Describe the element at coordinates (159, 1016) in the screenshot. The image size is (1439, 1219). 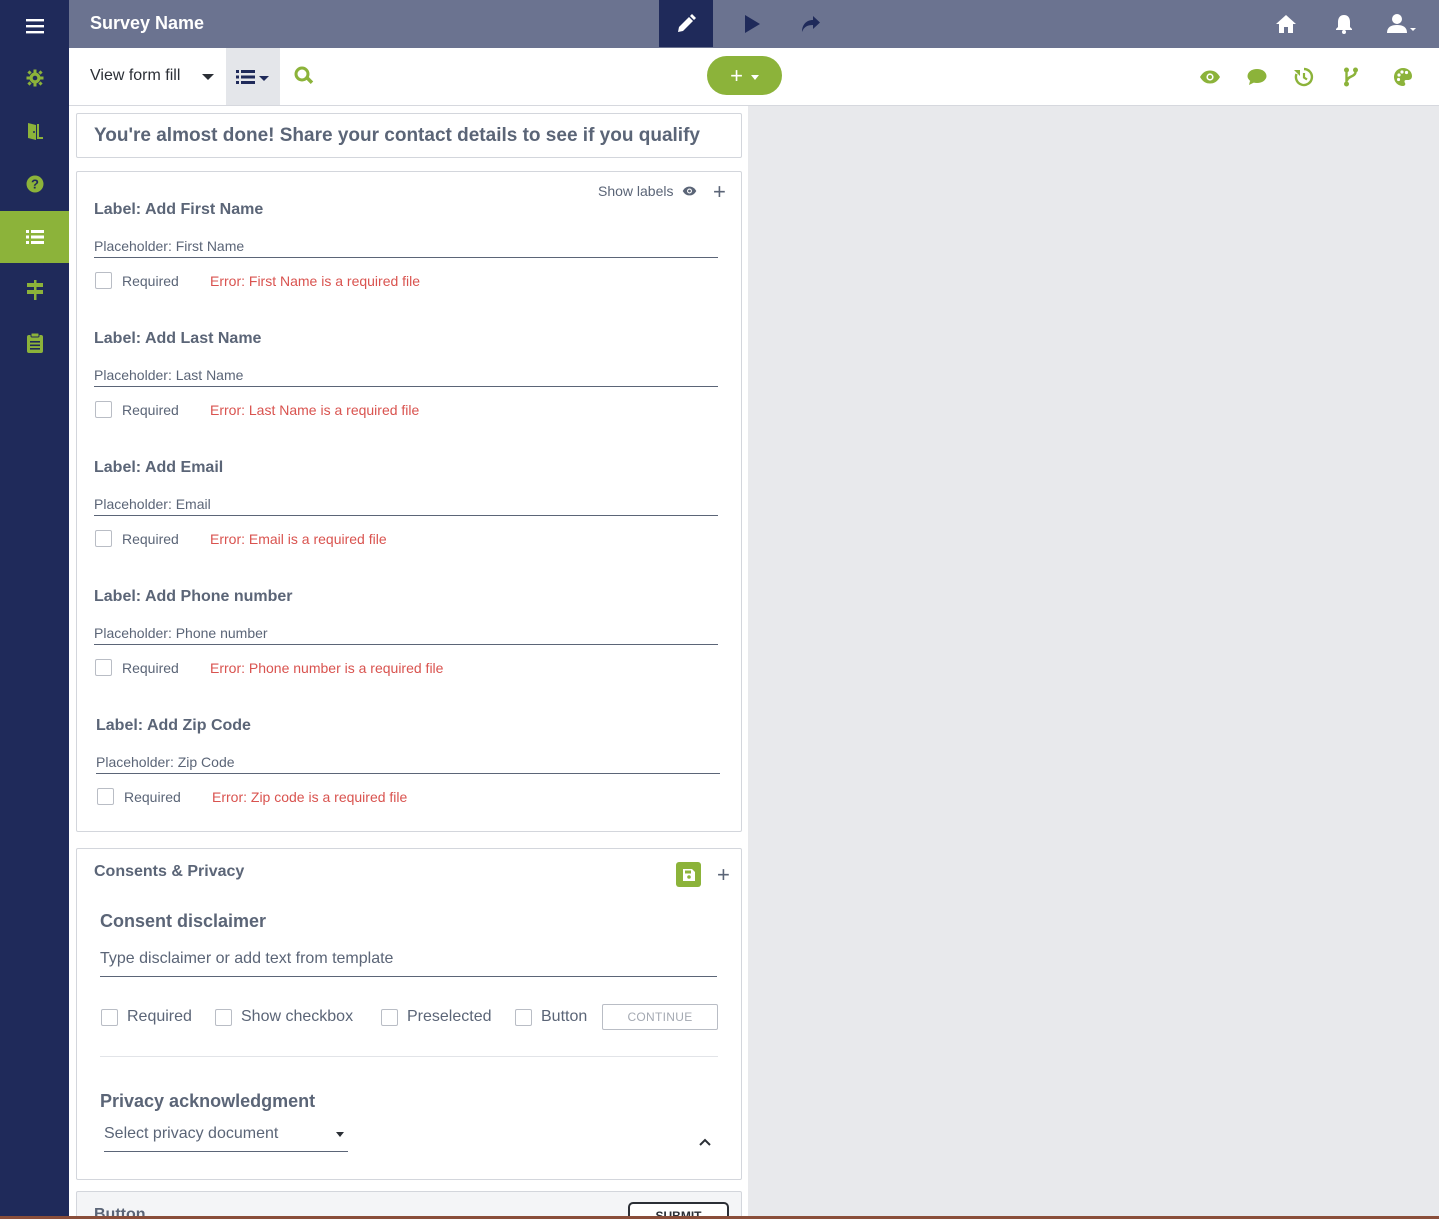
I see `option-label: Required` at that location.